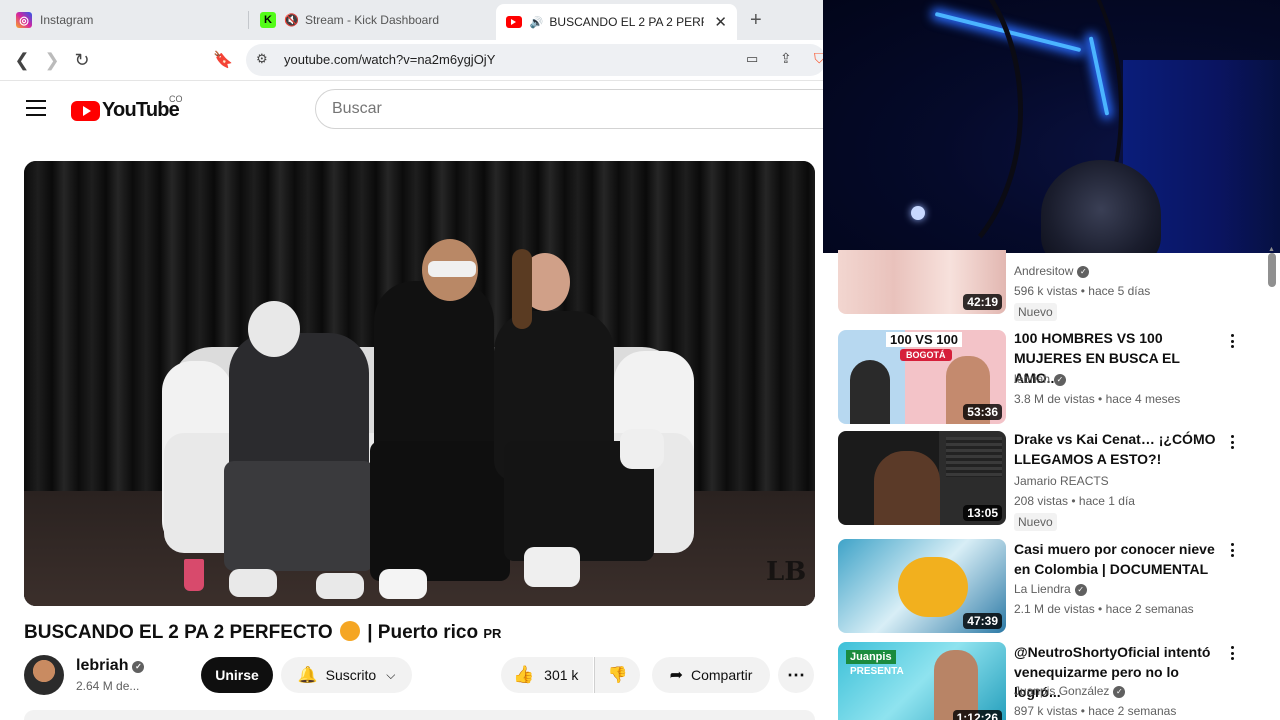 The height and width of the screenshot is (720, 1280). I want to click on forward-icon: ❯, so click(52, 60).